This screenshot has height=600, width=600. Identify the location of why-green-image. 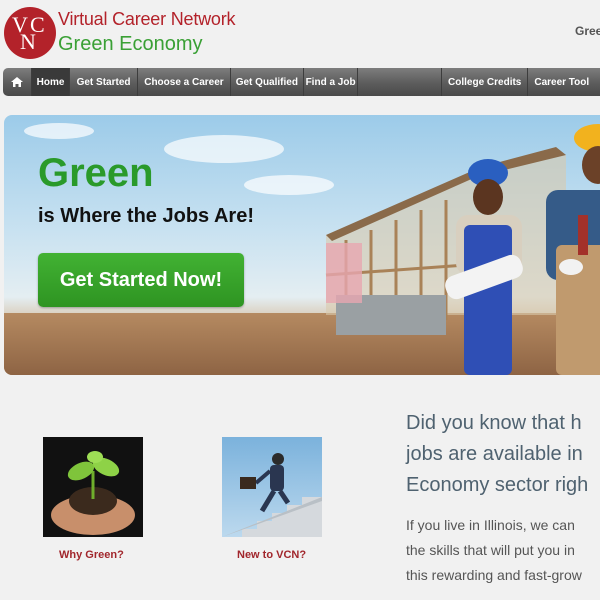
(93, 487).